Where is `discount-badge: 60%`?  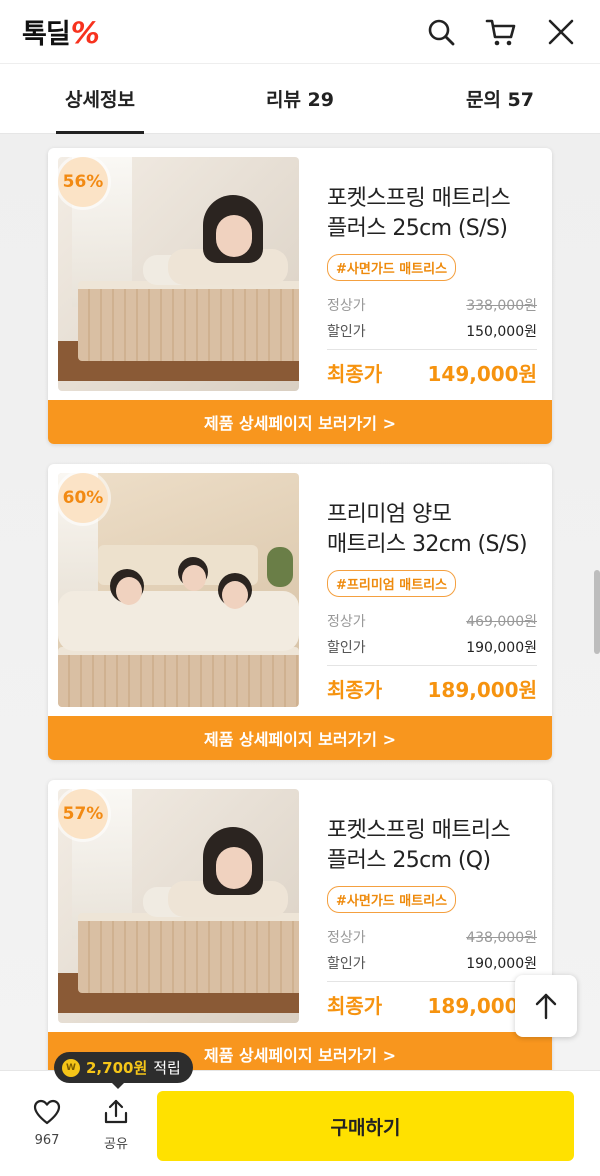
discount-badge: 60% is located at coordinates (83, 498).